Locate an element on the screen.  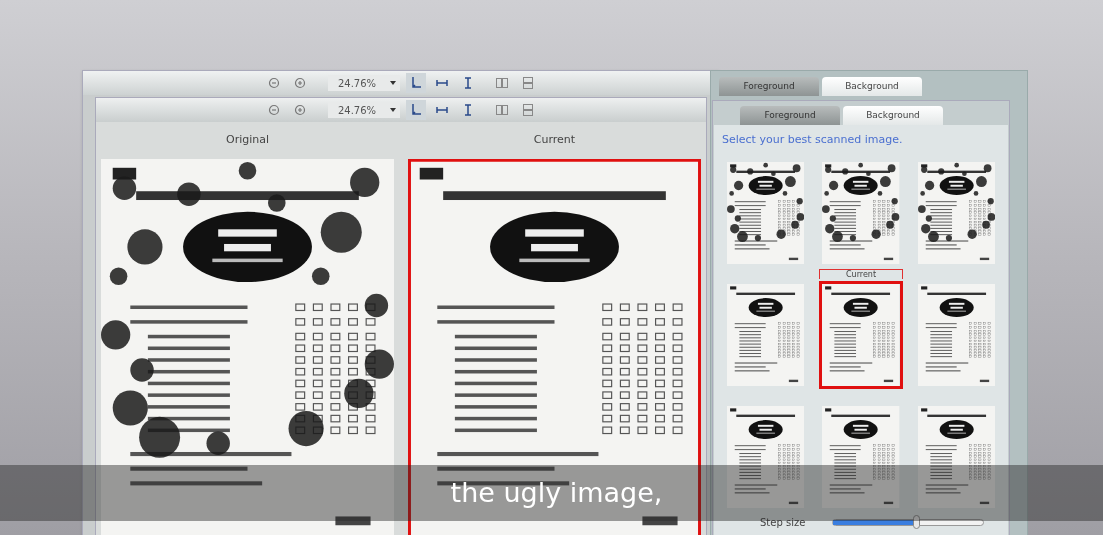
zoom-dropdown: 24.76% is located at coordinates (364, 110).